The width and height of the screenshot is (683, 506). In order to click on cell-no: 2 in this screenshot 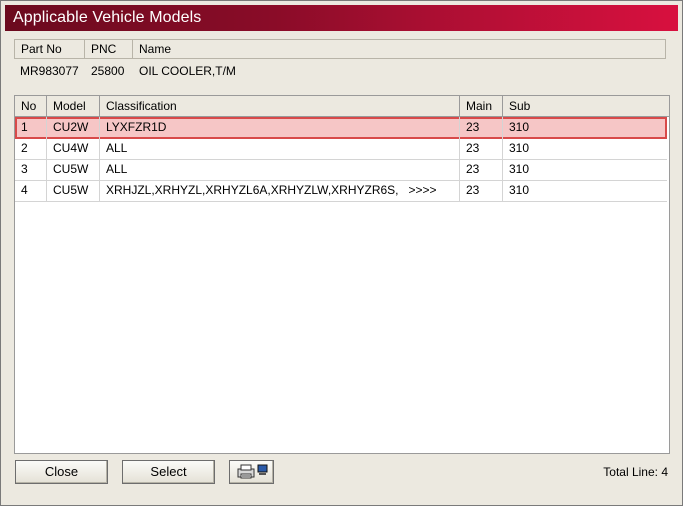, I will do `click(31, 148)`.